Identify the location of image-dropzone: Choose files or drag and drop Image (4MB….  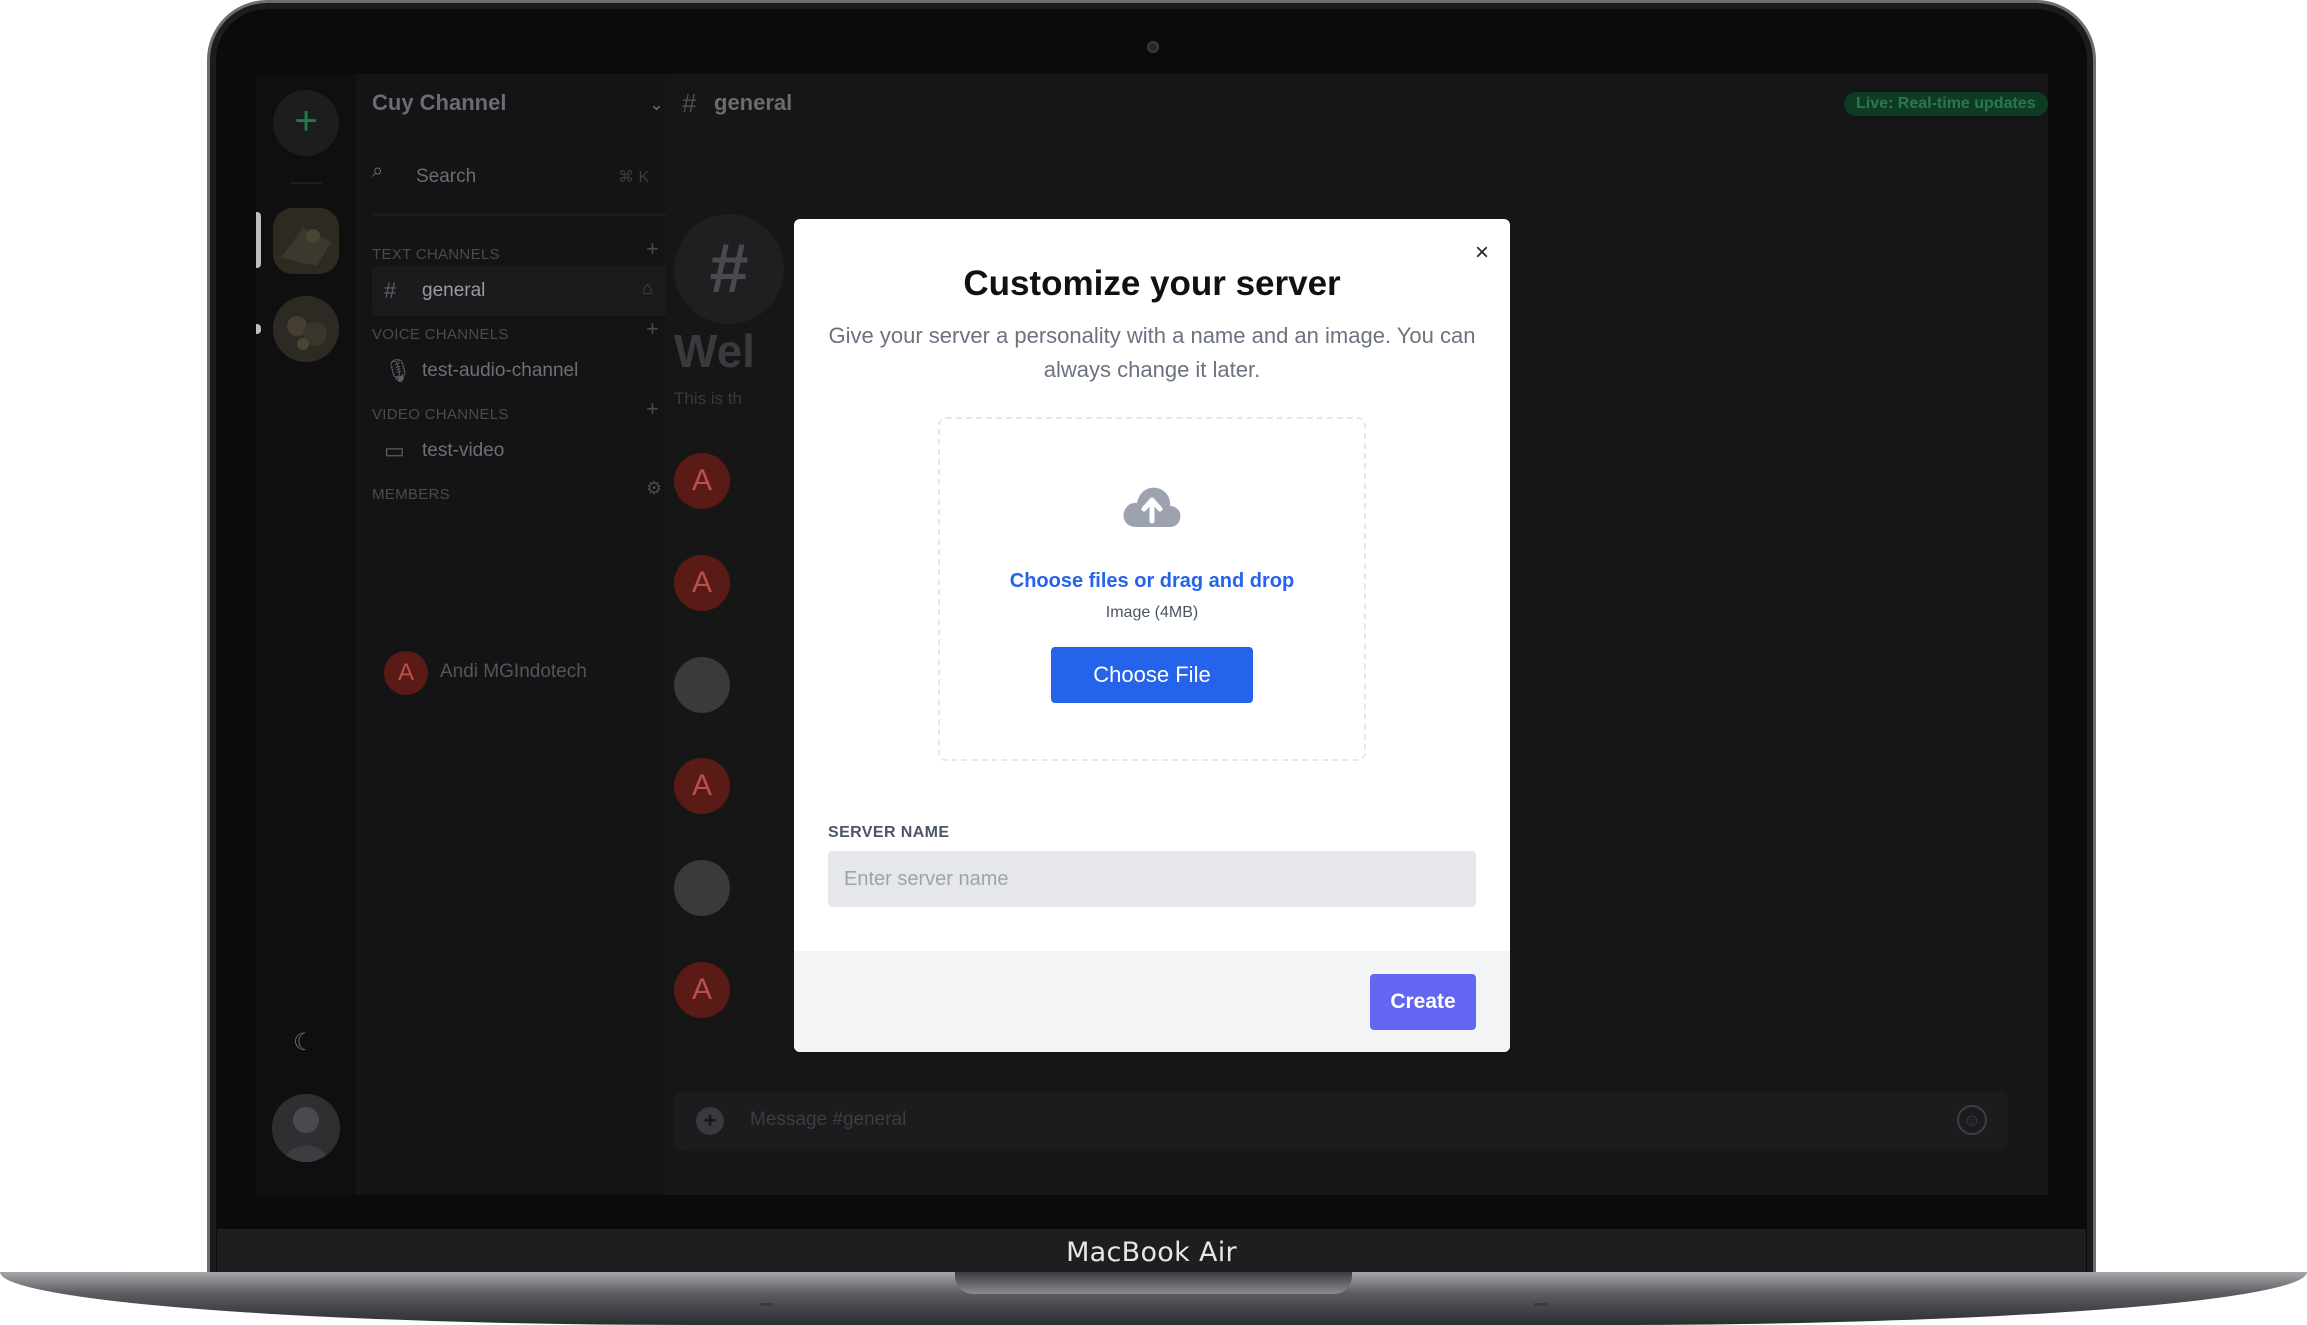
(1152, 589).